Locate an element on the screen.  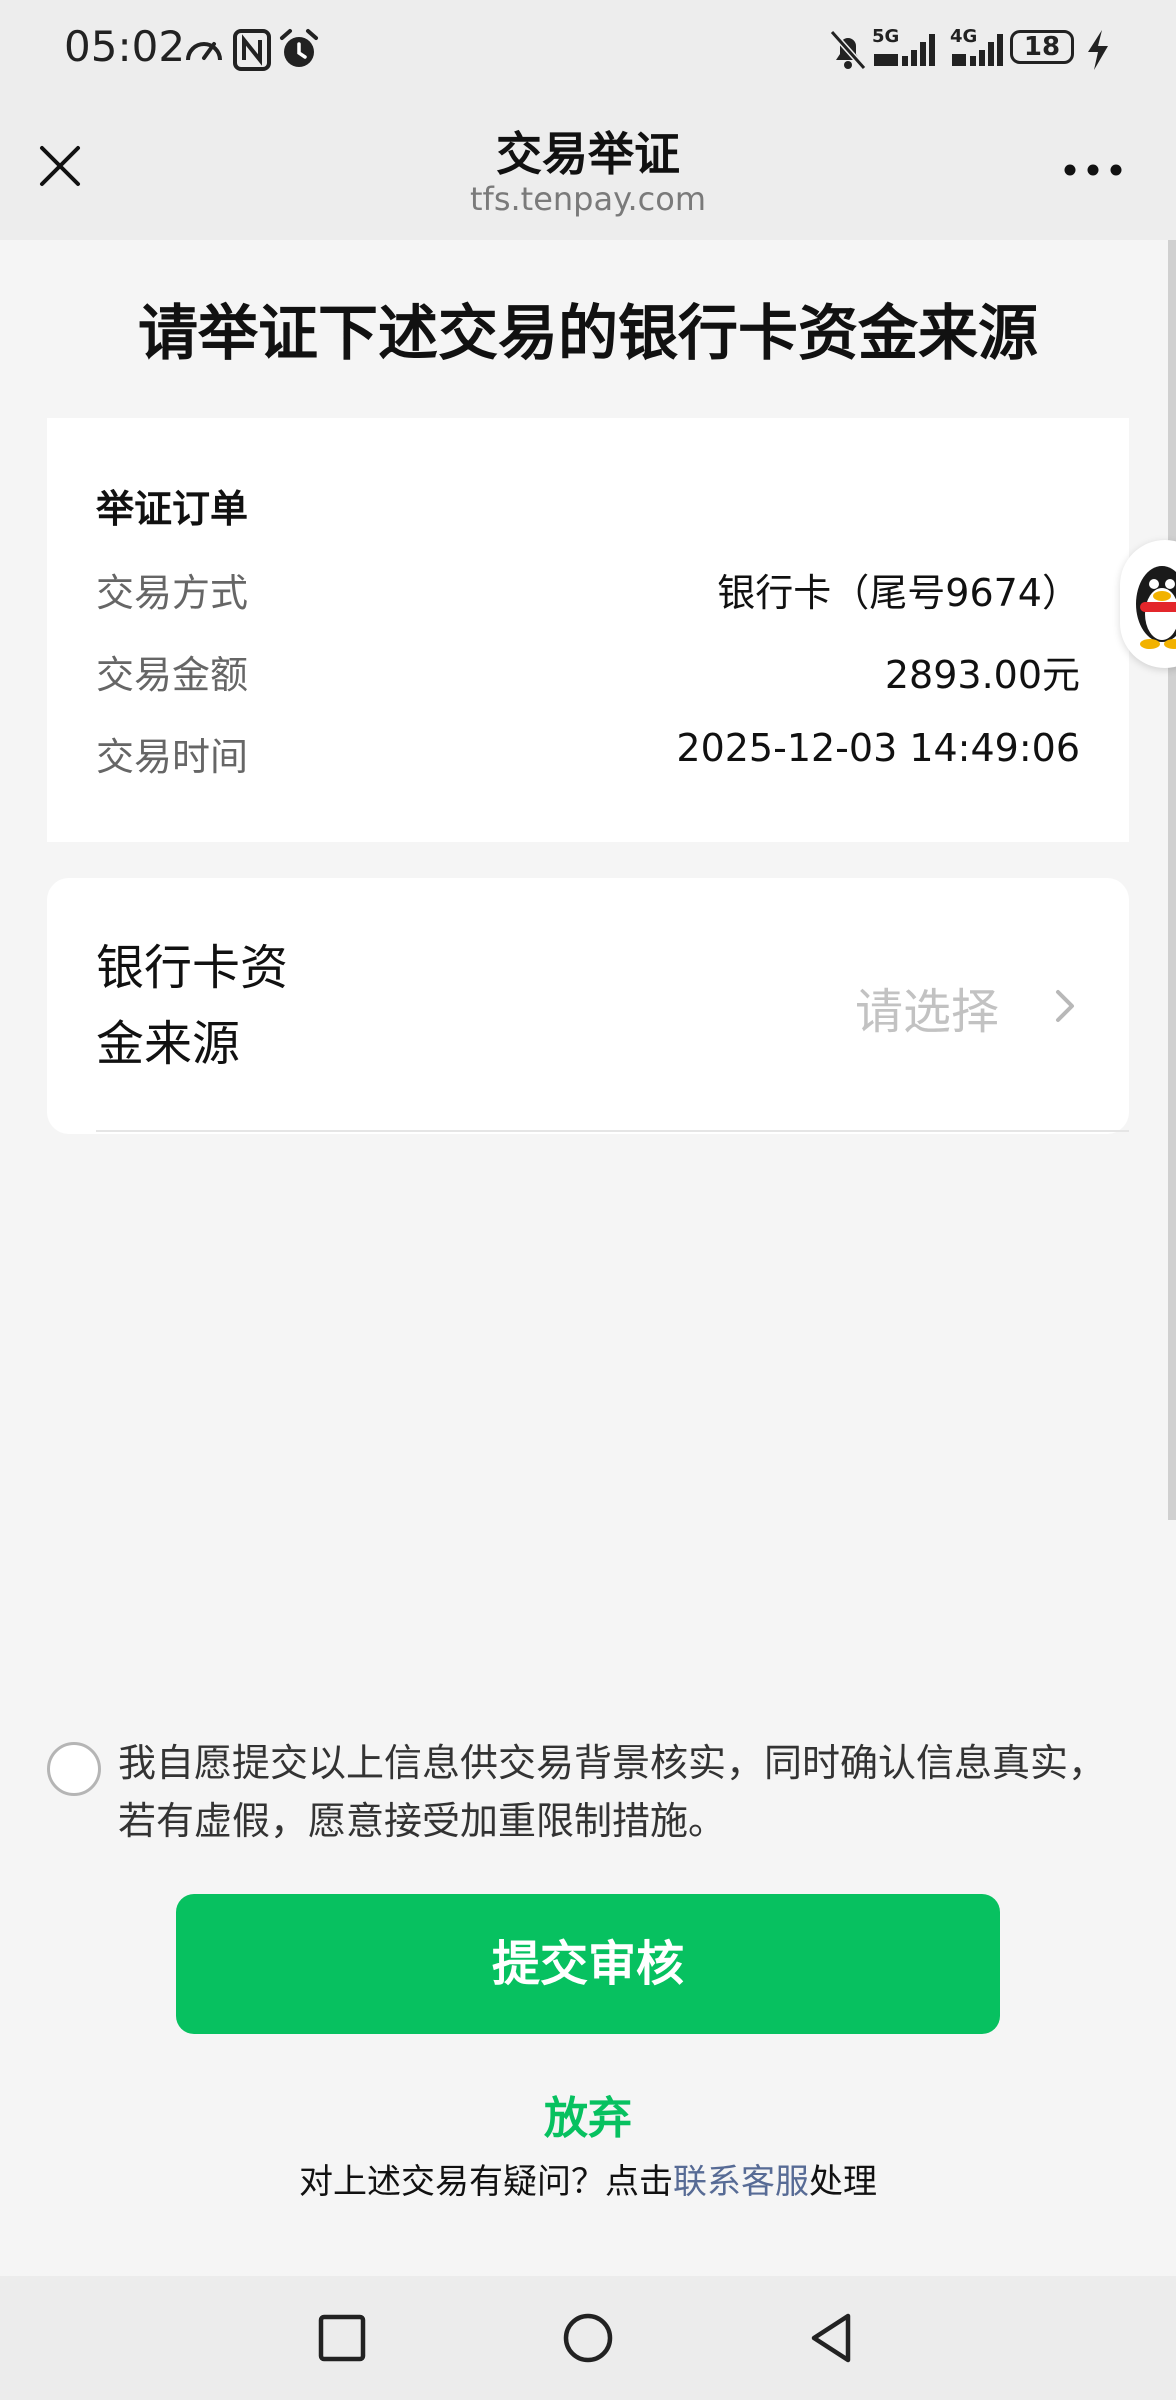
help-suffix: 处理 is located at coordinates (843, 2182).